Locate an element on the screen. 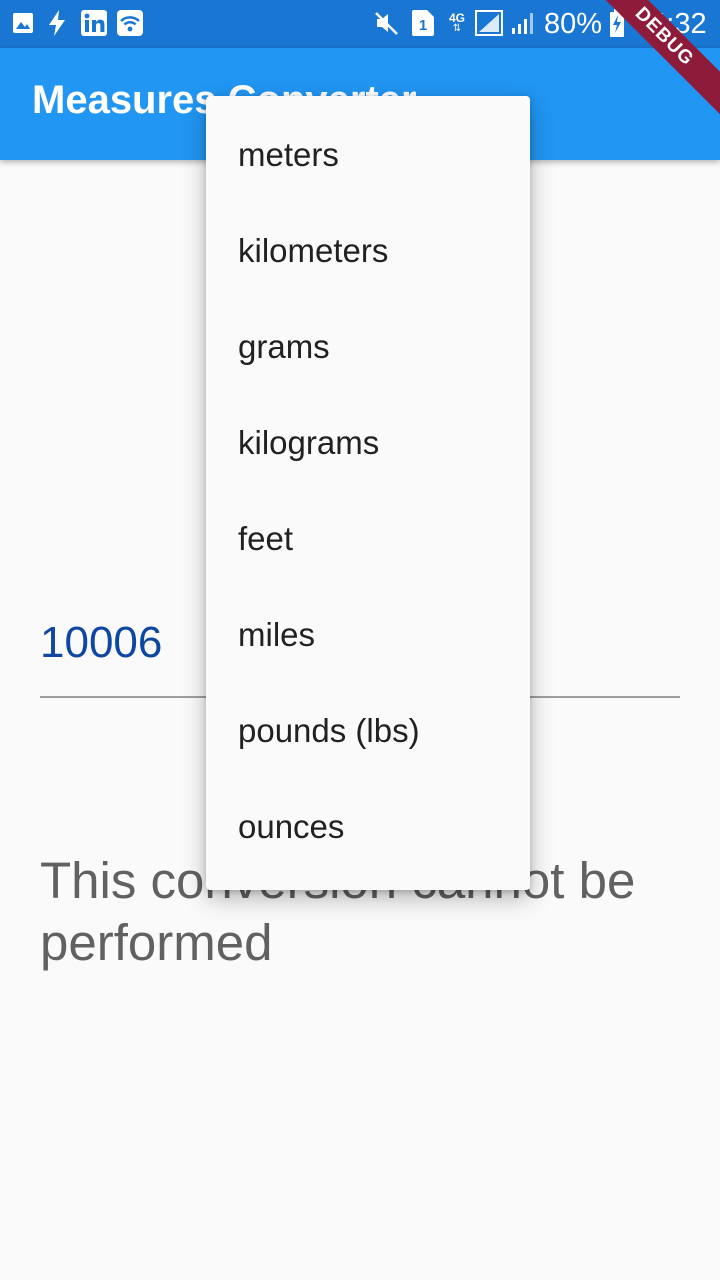 This screenshot has width=720, height=1280. menu-item-ounces: ounces is located at coordinates (368, 830).